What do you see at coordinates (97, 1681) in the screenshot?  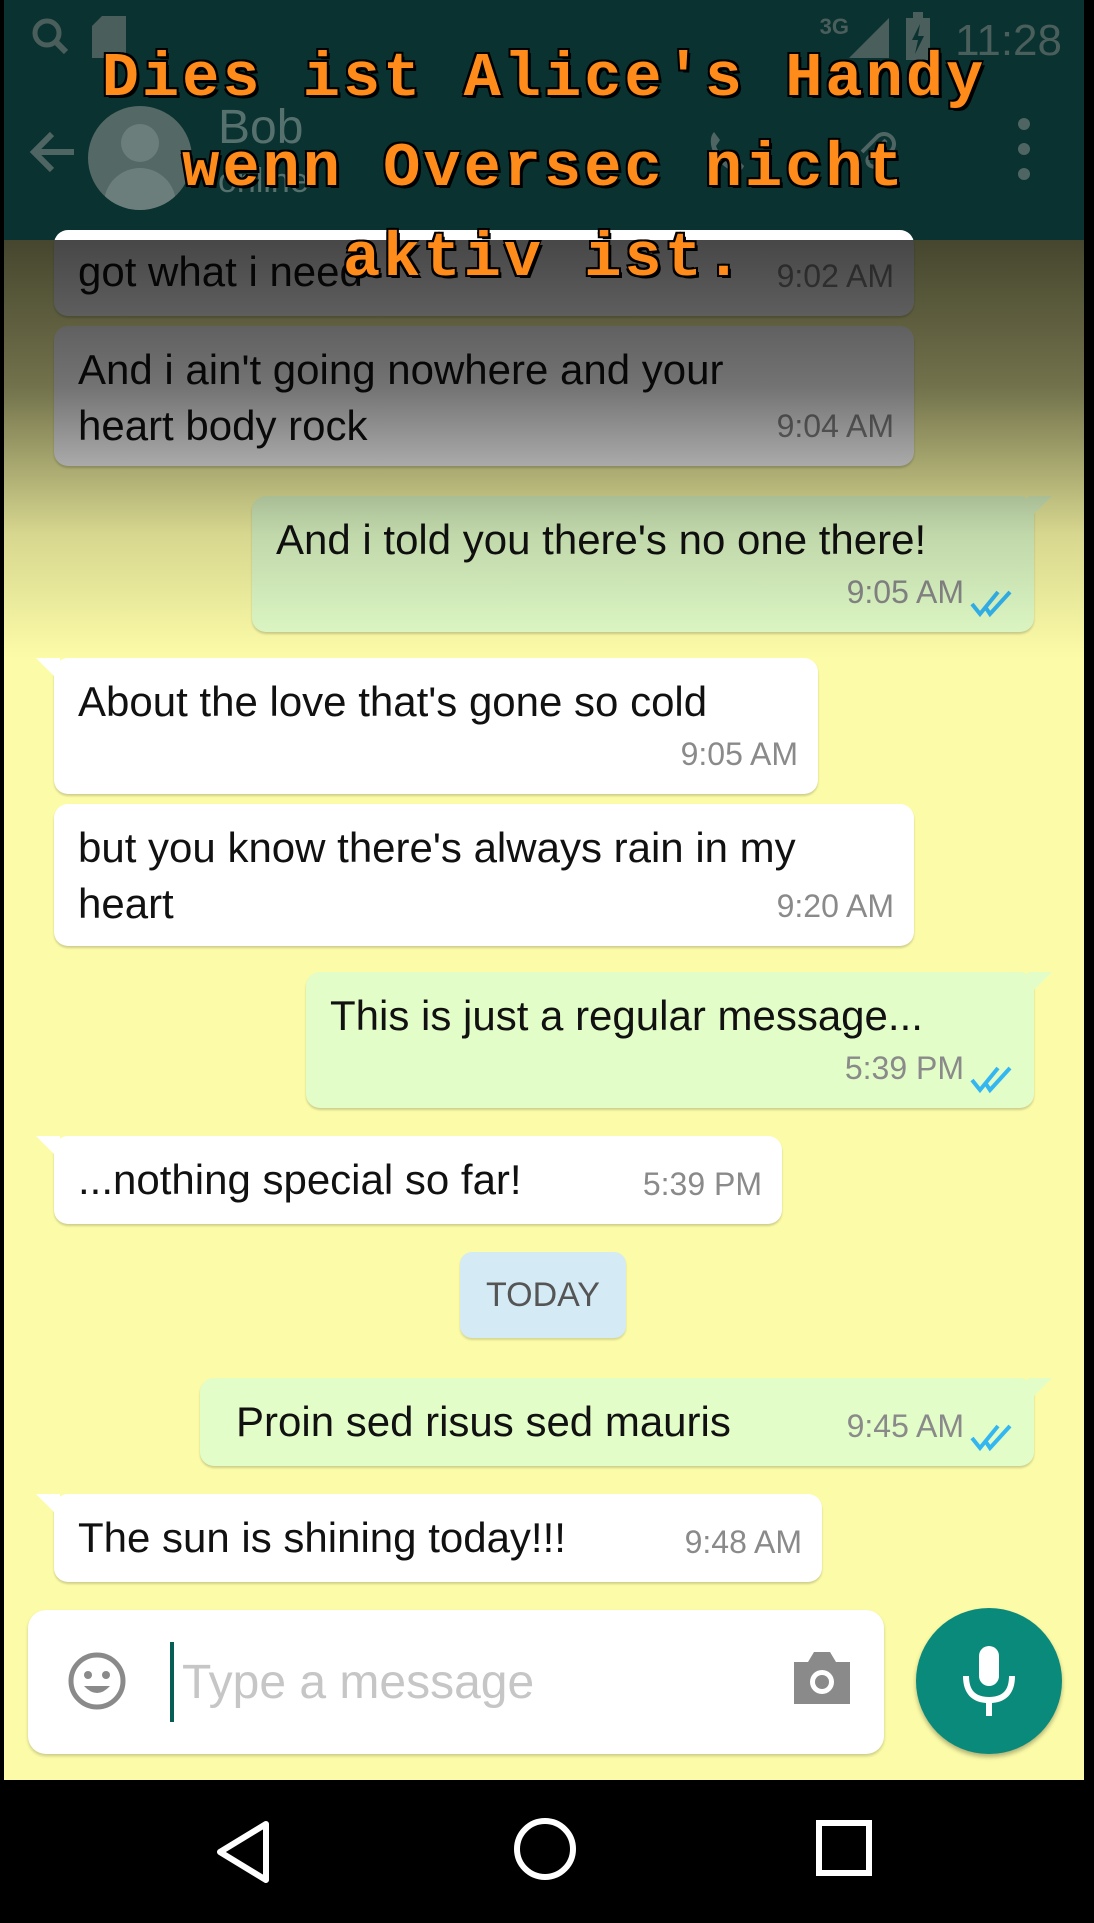 I see `emoji-icon` at bounding box center [97, 1681].